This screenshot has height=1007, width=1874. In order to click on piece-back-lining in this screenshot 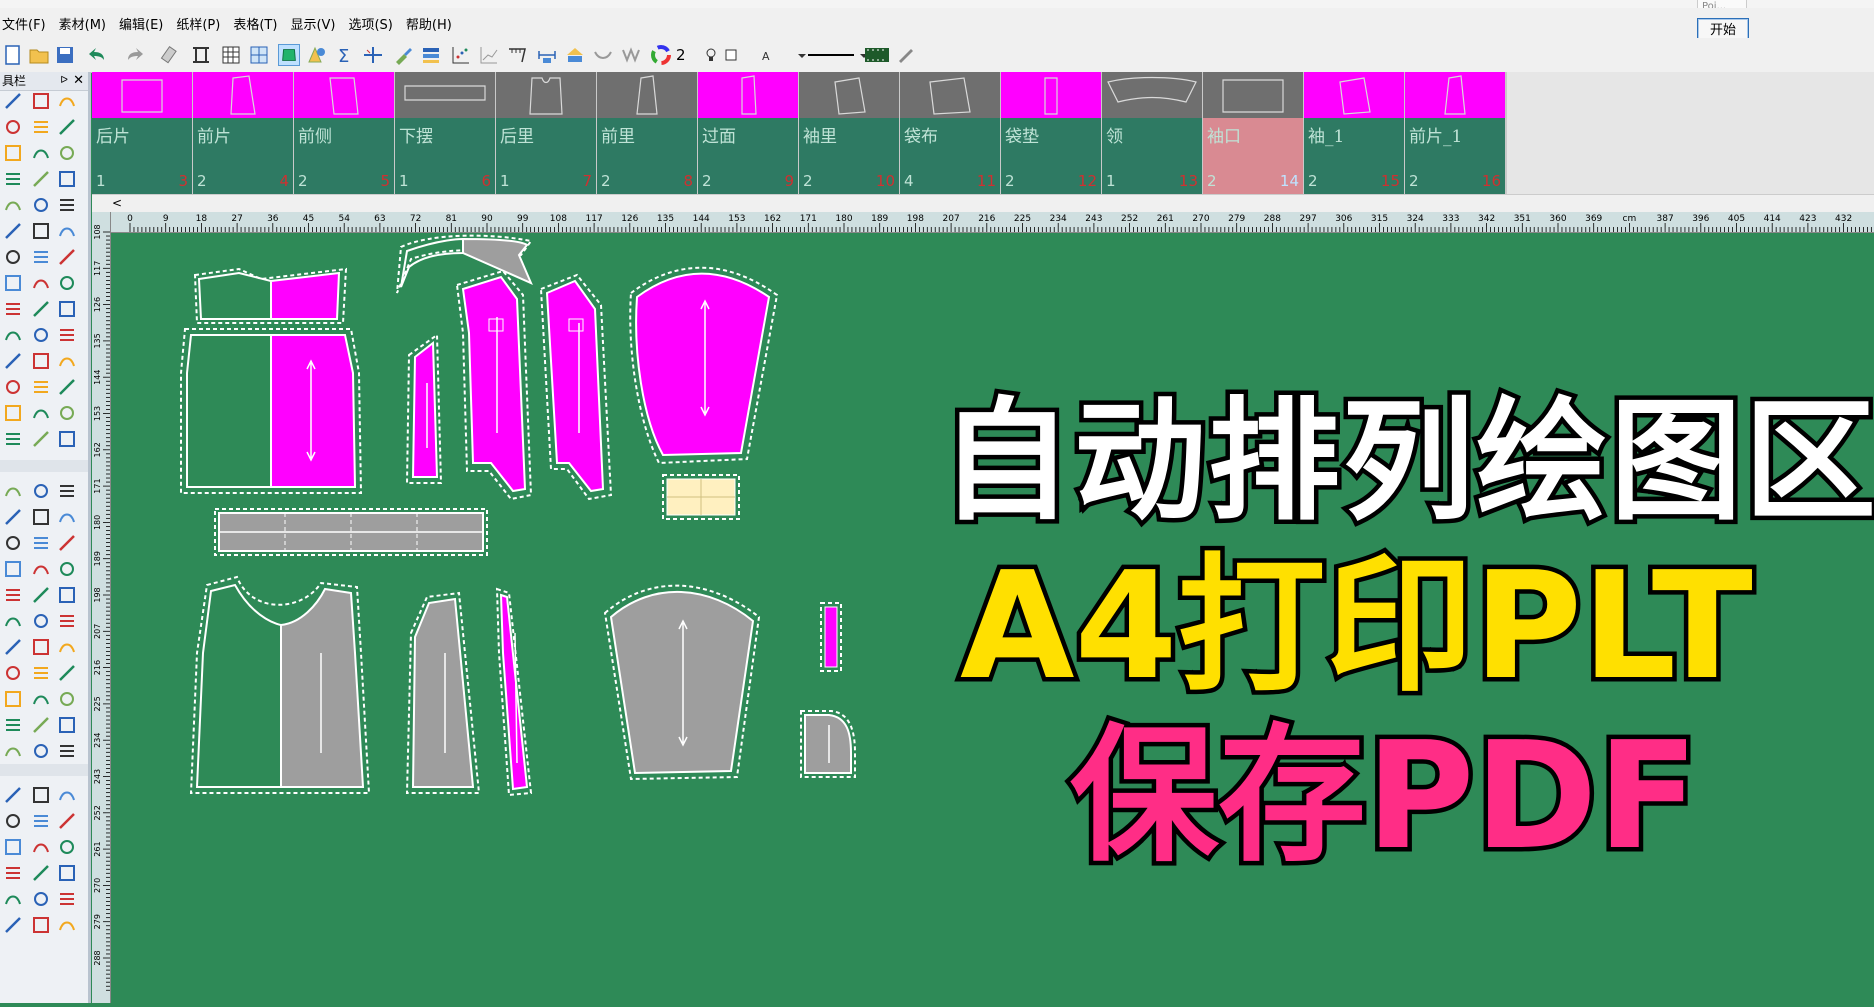, I will do `click(280, 684)`.